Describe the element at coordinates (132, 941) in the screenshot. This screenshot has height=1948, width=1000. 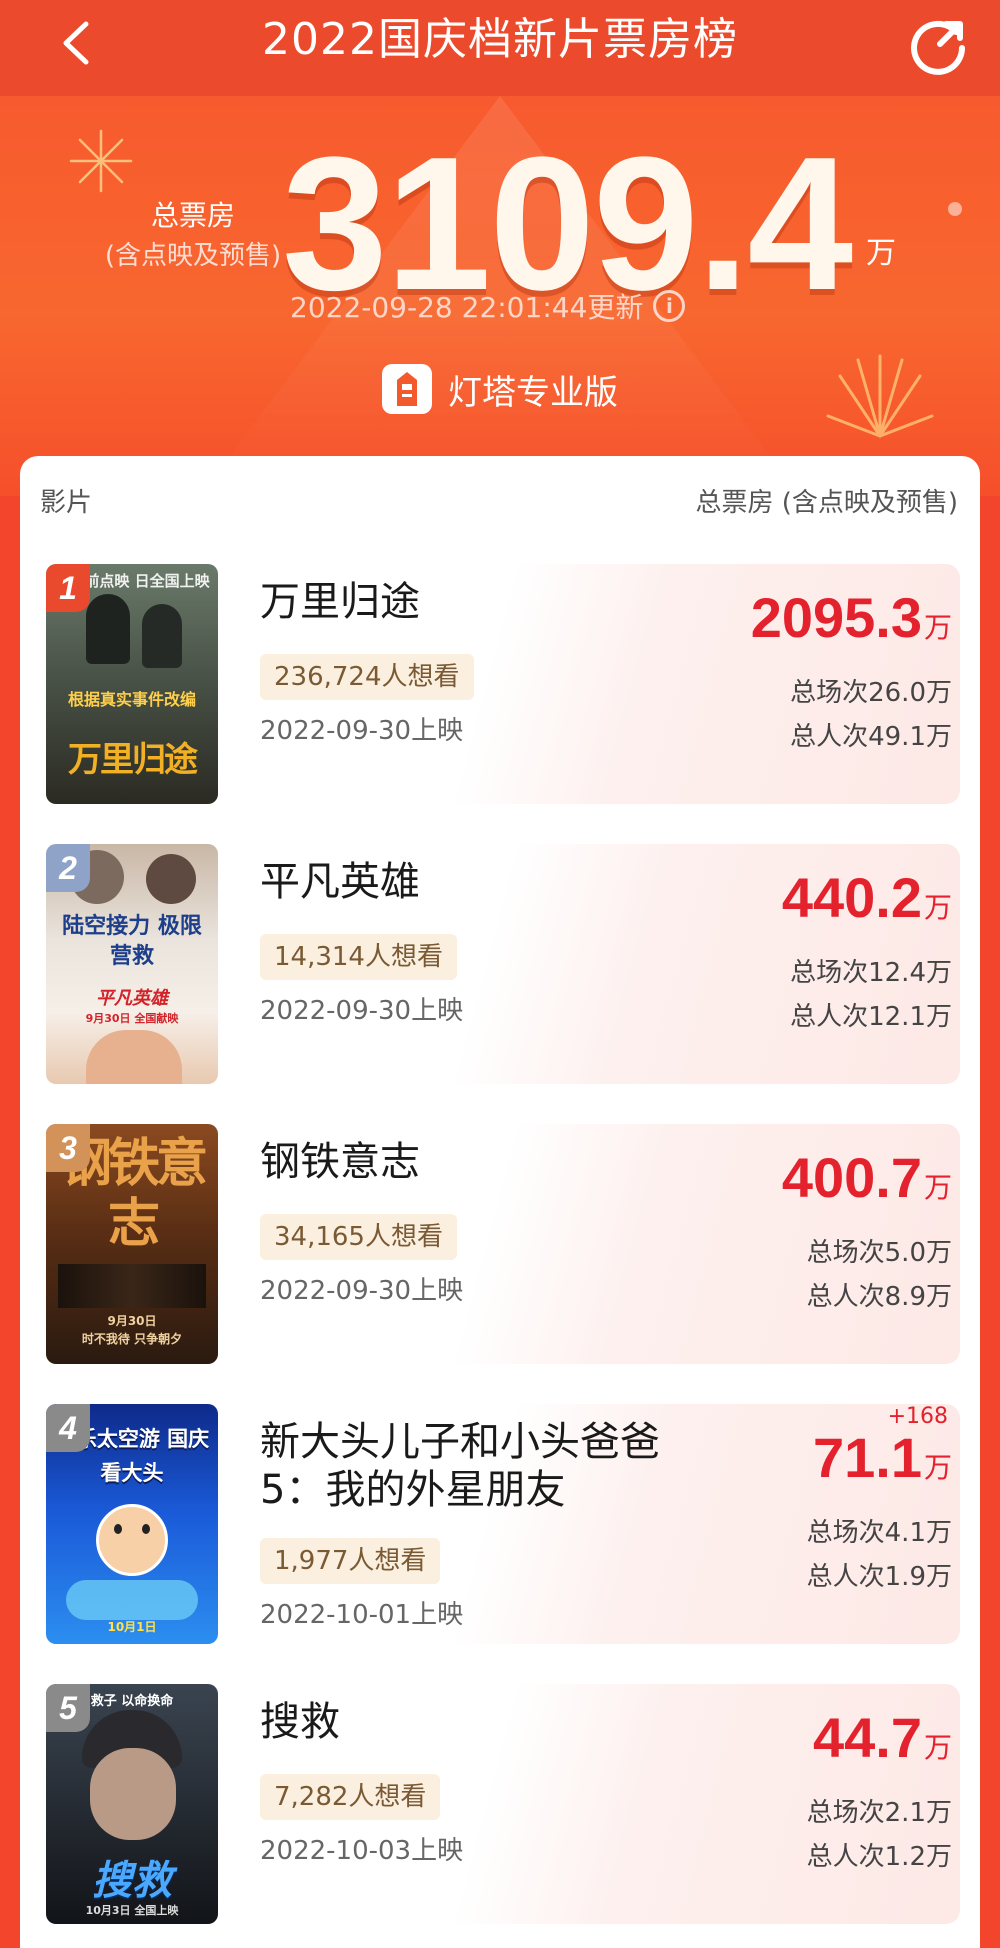
I see `poster-title: 陆空接力 极限营救` at that location.